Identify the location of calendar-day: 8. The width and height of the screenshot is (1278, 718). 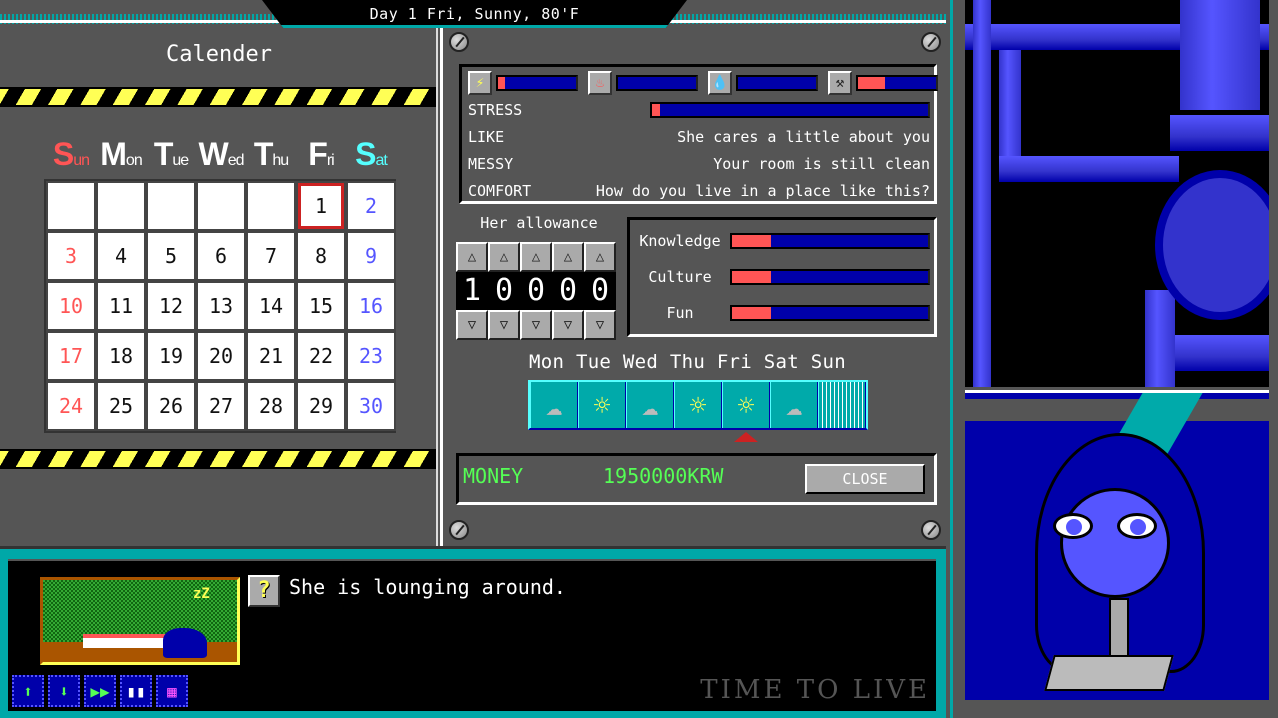
(321, 256).